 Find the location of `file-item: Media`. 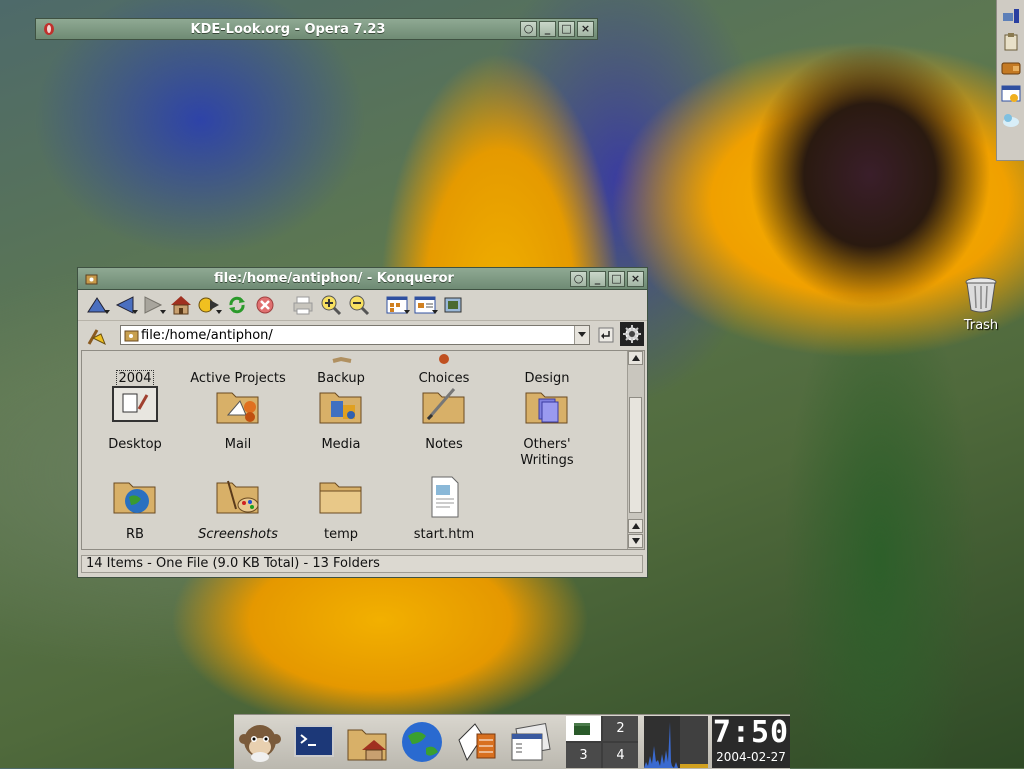

file-item: Media is located at coordinates (341, 419).